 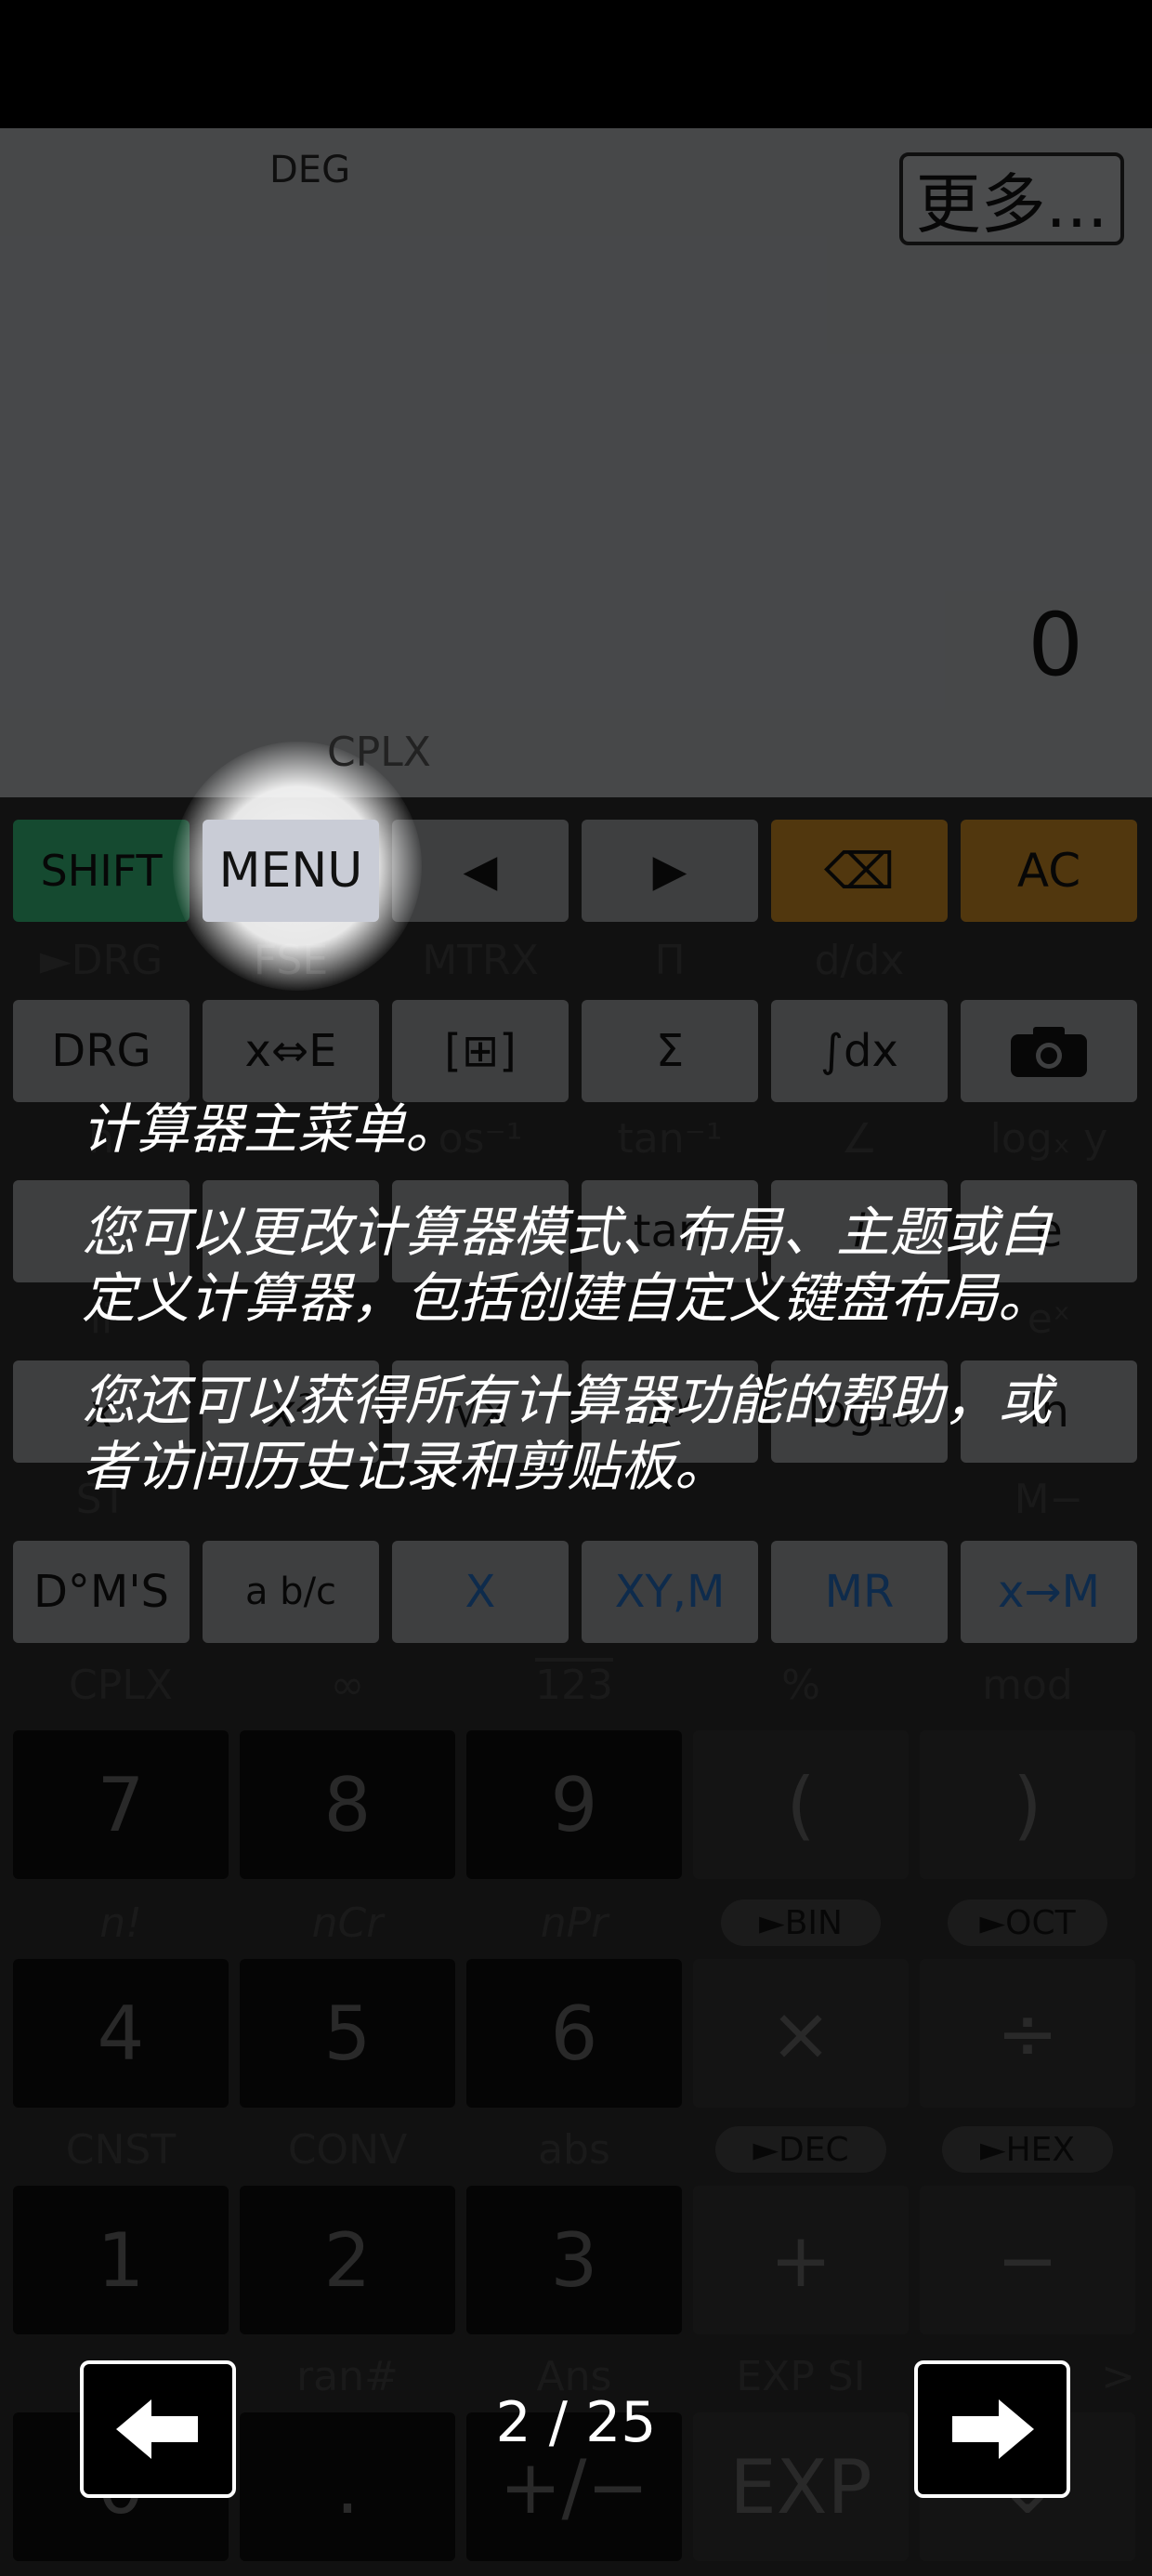 What do you see at coordinates (859, 1592) in the screenshot?
I see `mr-key: MR` at bounding box center [859, 1592].